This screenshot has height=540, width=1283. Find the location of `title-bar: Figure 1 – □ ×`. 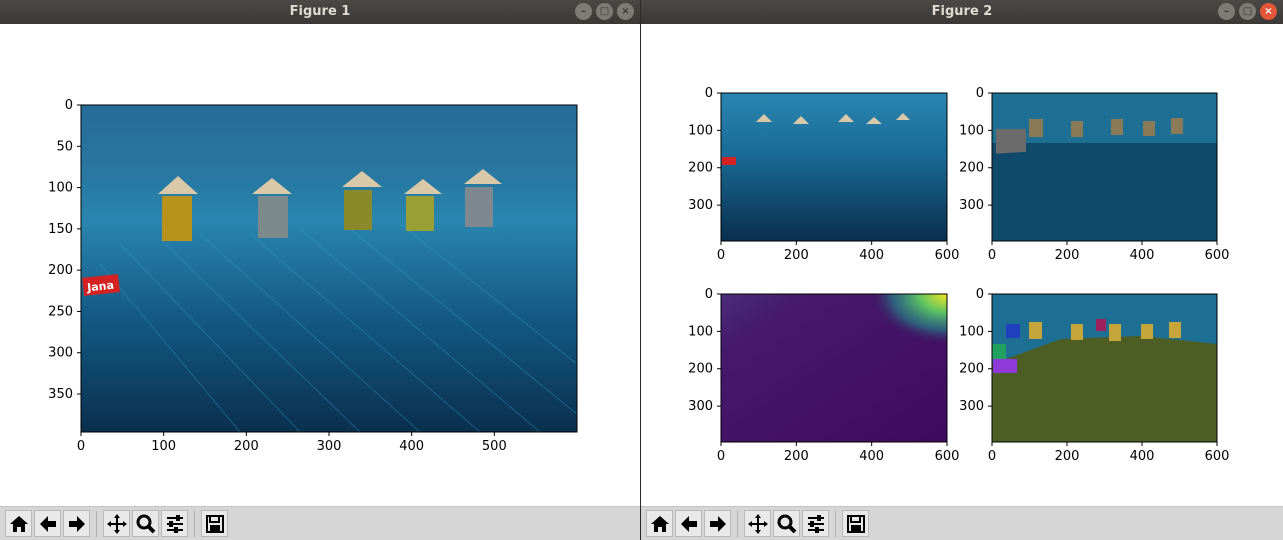

title-bar: Figure 1 – □ × is located at coordinates (320, 12).